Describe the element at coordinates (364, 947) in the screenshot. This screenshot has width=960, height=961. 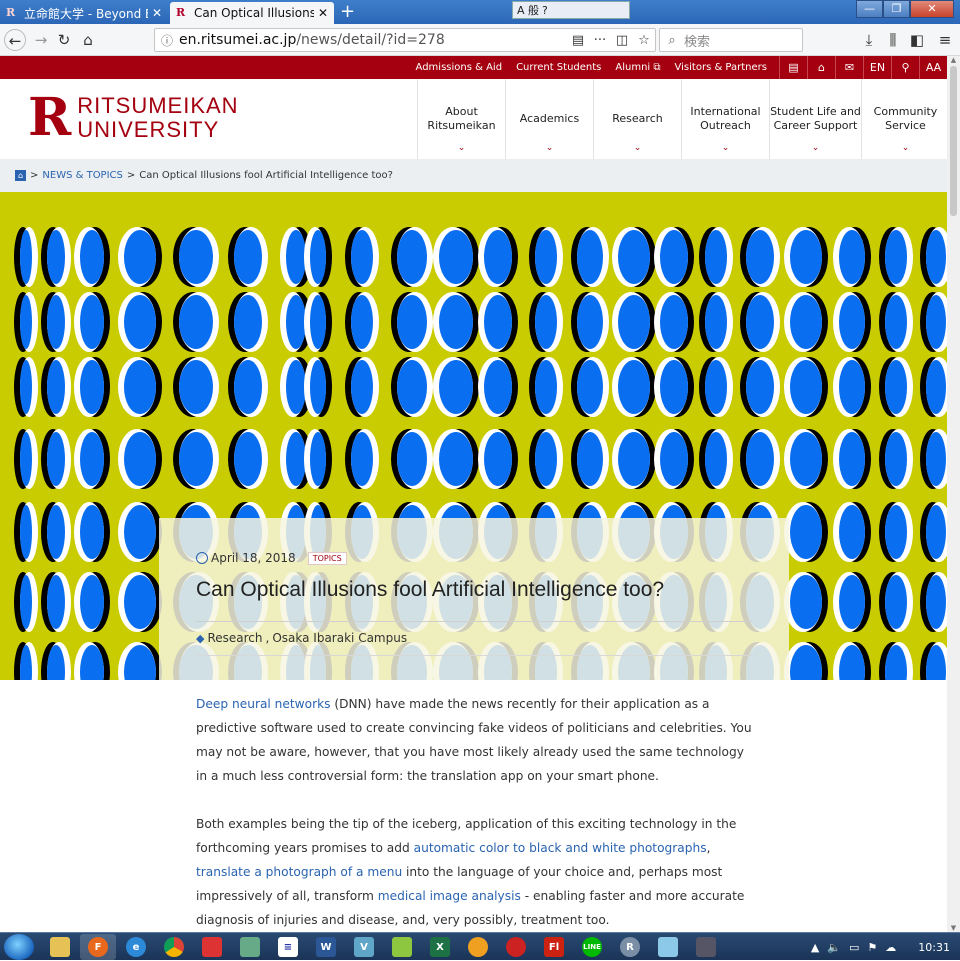
I see `vim-app: V` at that location.